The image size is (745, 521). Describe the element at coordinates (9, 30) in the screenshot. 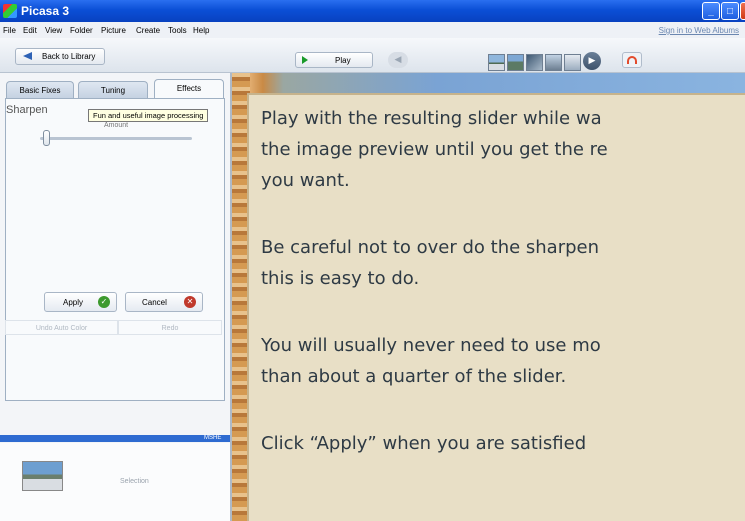

I see `menu-file: File` at that location.